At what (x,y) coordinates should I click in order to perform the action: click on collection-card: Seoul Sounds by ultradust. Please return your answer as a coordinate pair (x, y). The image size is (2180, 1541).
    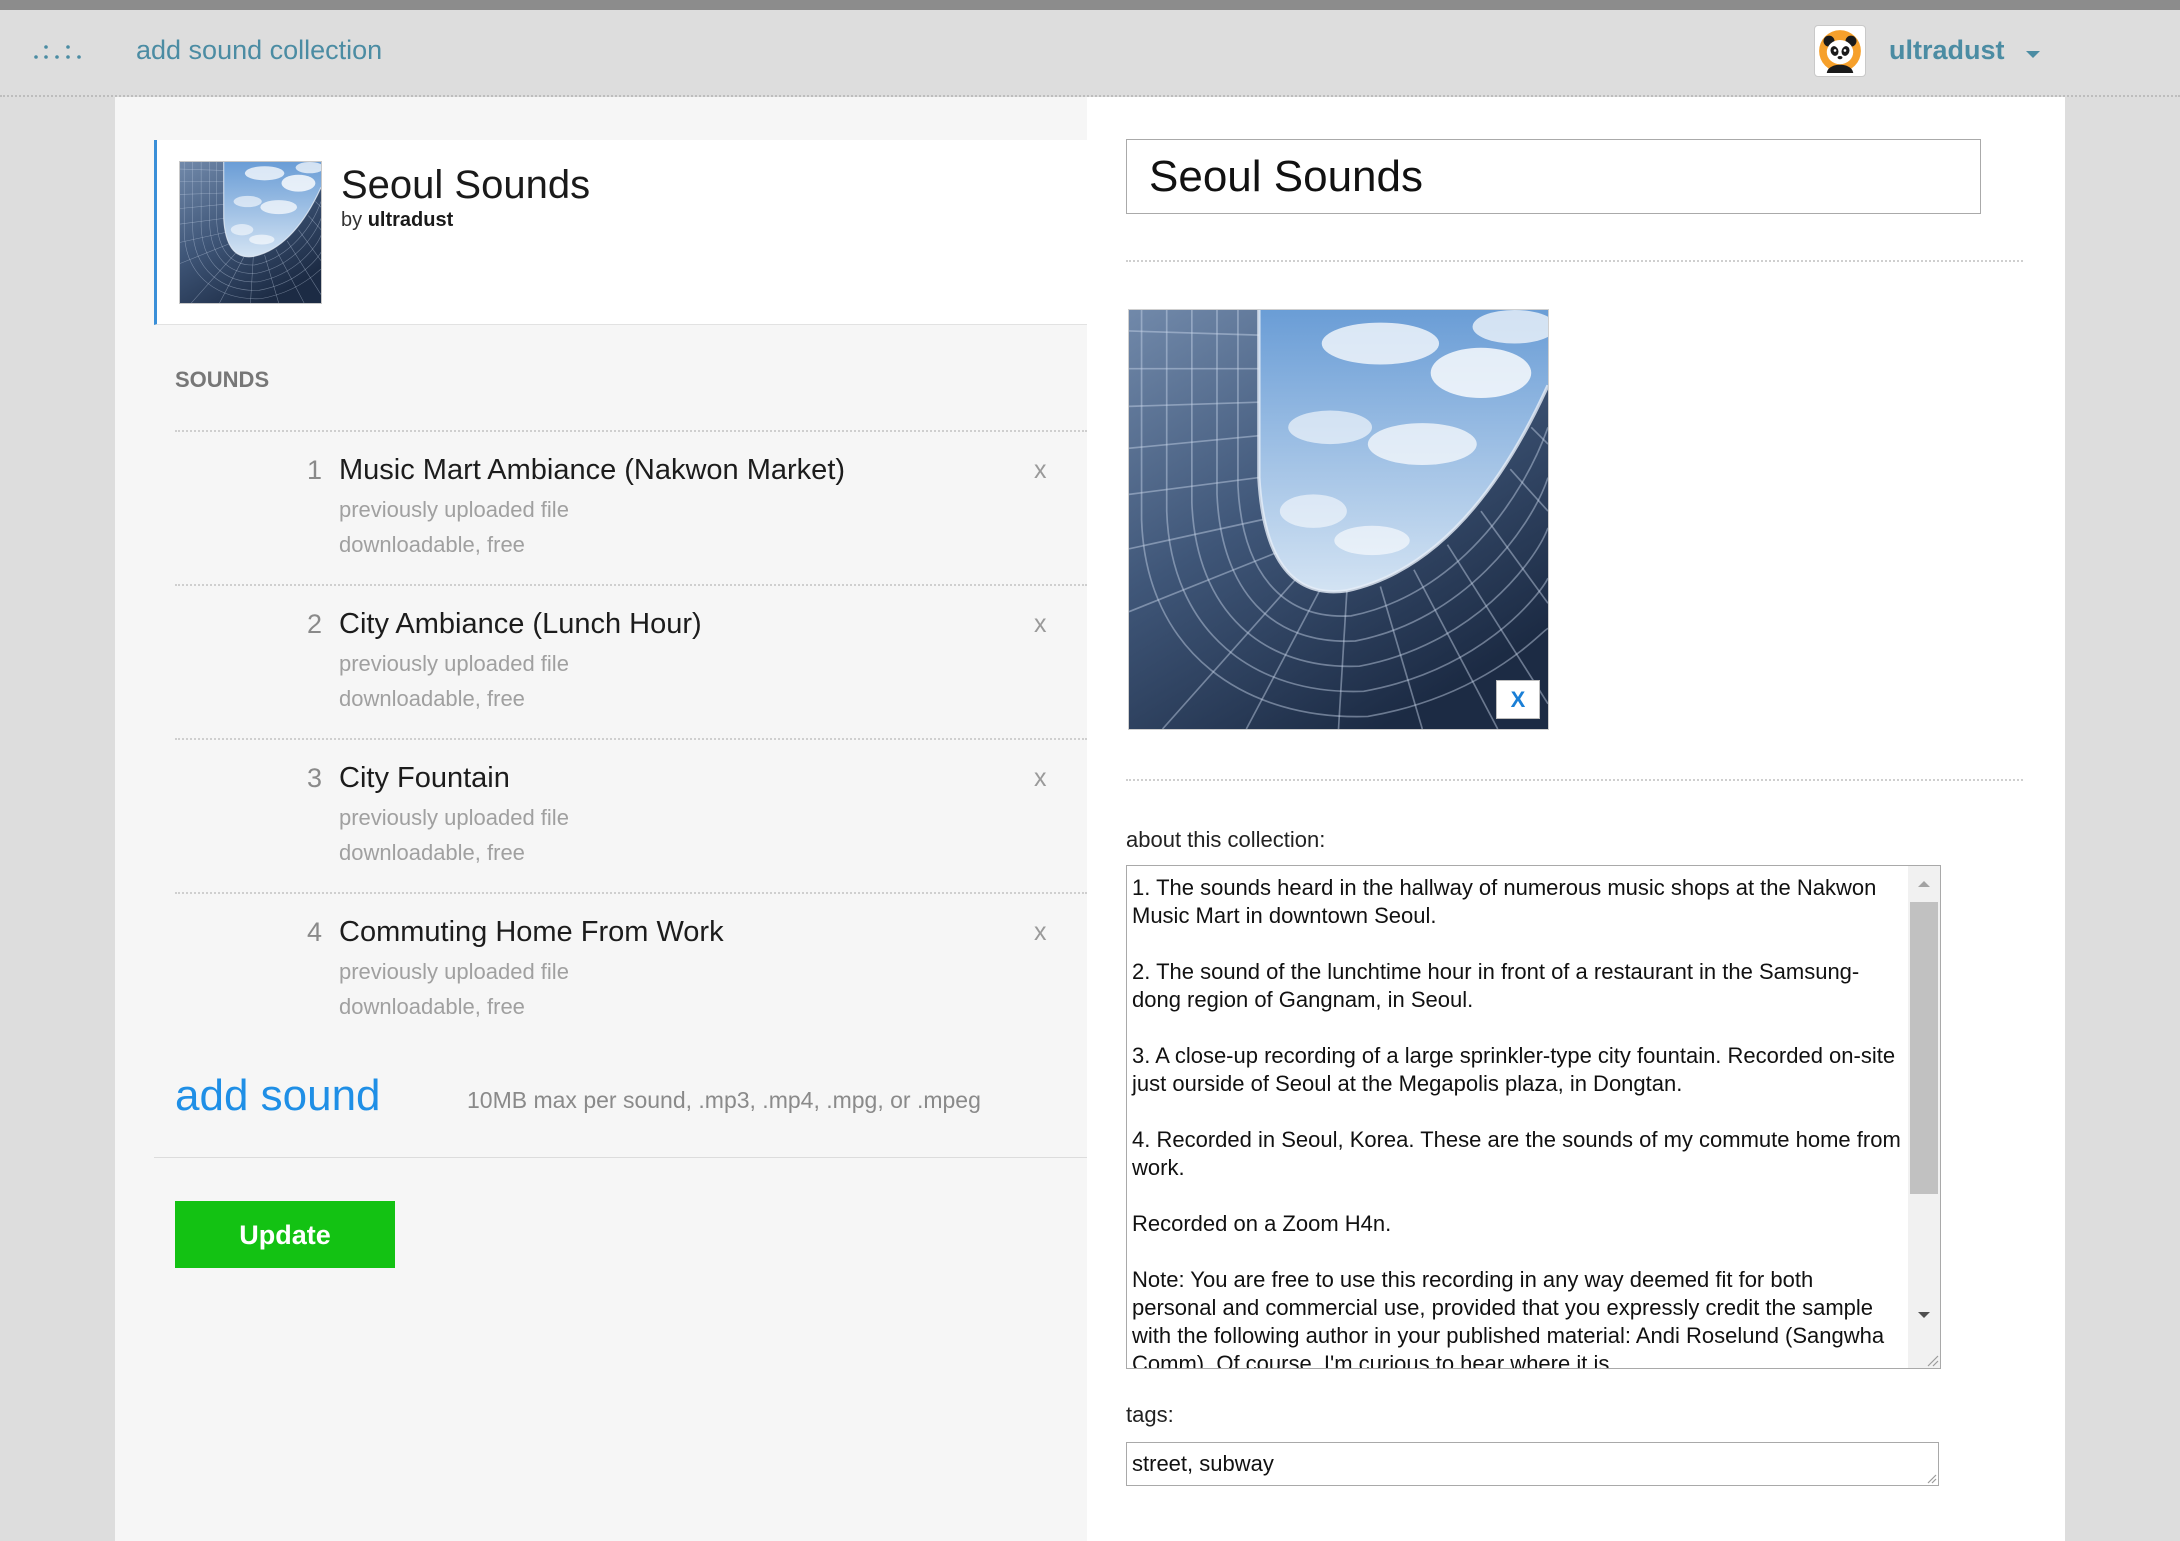
    Looking at the image, I should click on (620, 232).